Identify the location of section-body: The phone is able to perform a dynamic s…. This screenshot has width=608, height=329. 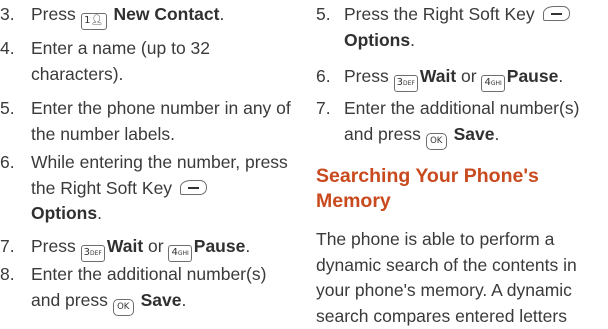
(446, 277).